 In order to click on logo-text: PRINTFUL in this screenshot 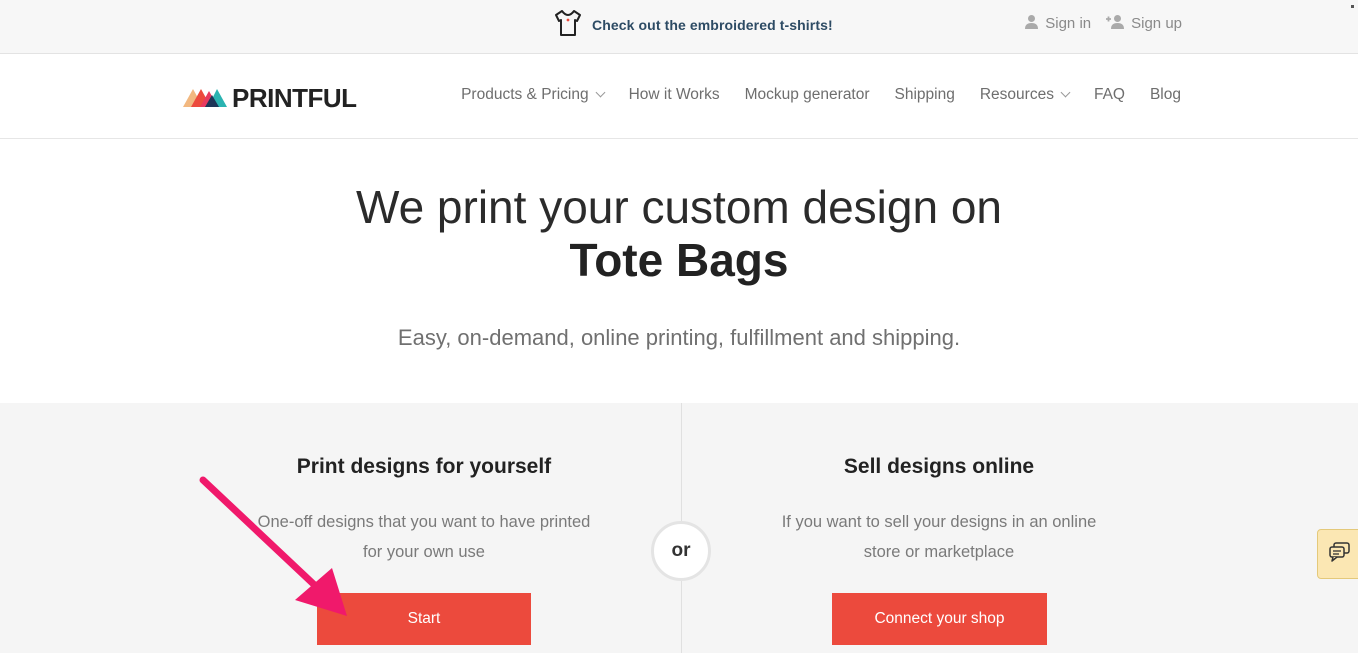, I will do `click(294, 98)`.